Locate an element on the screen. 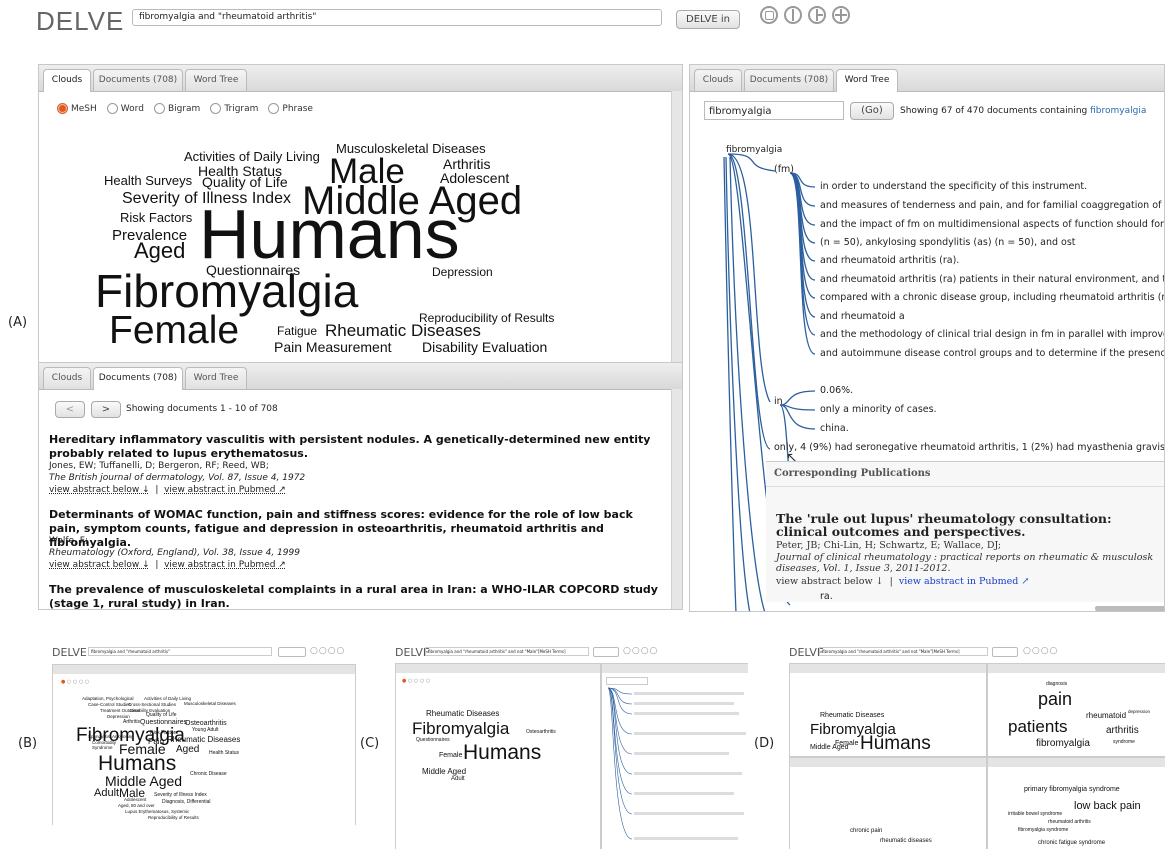 The image size is (1165, 849). cloud-word: Case-Control Studies is located at coordinates (109, 704).